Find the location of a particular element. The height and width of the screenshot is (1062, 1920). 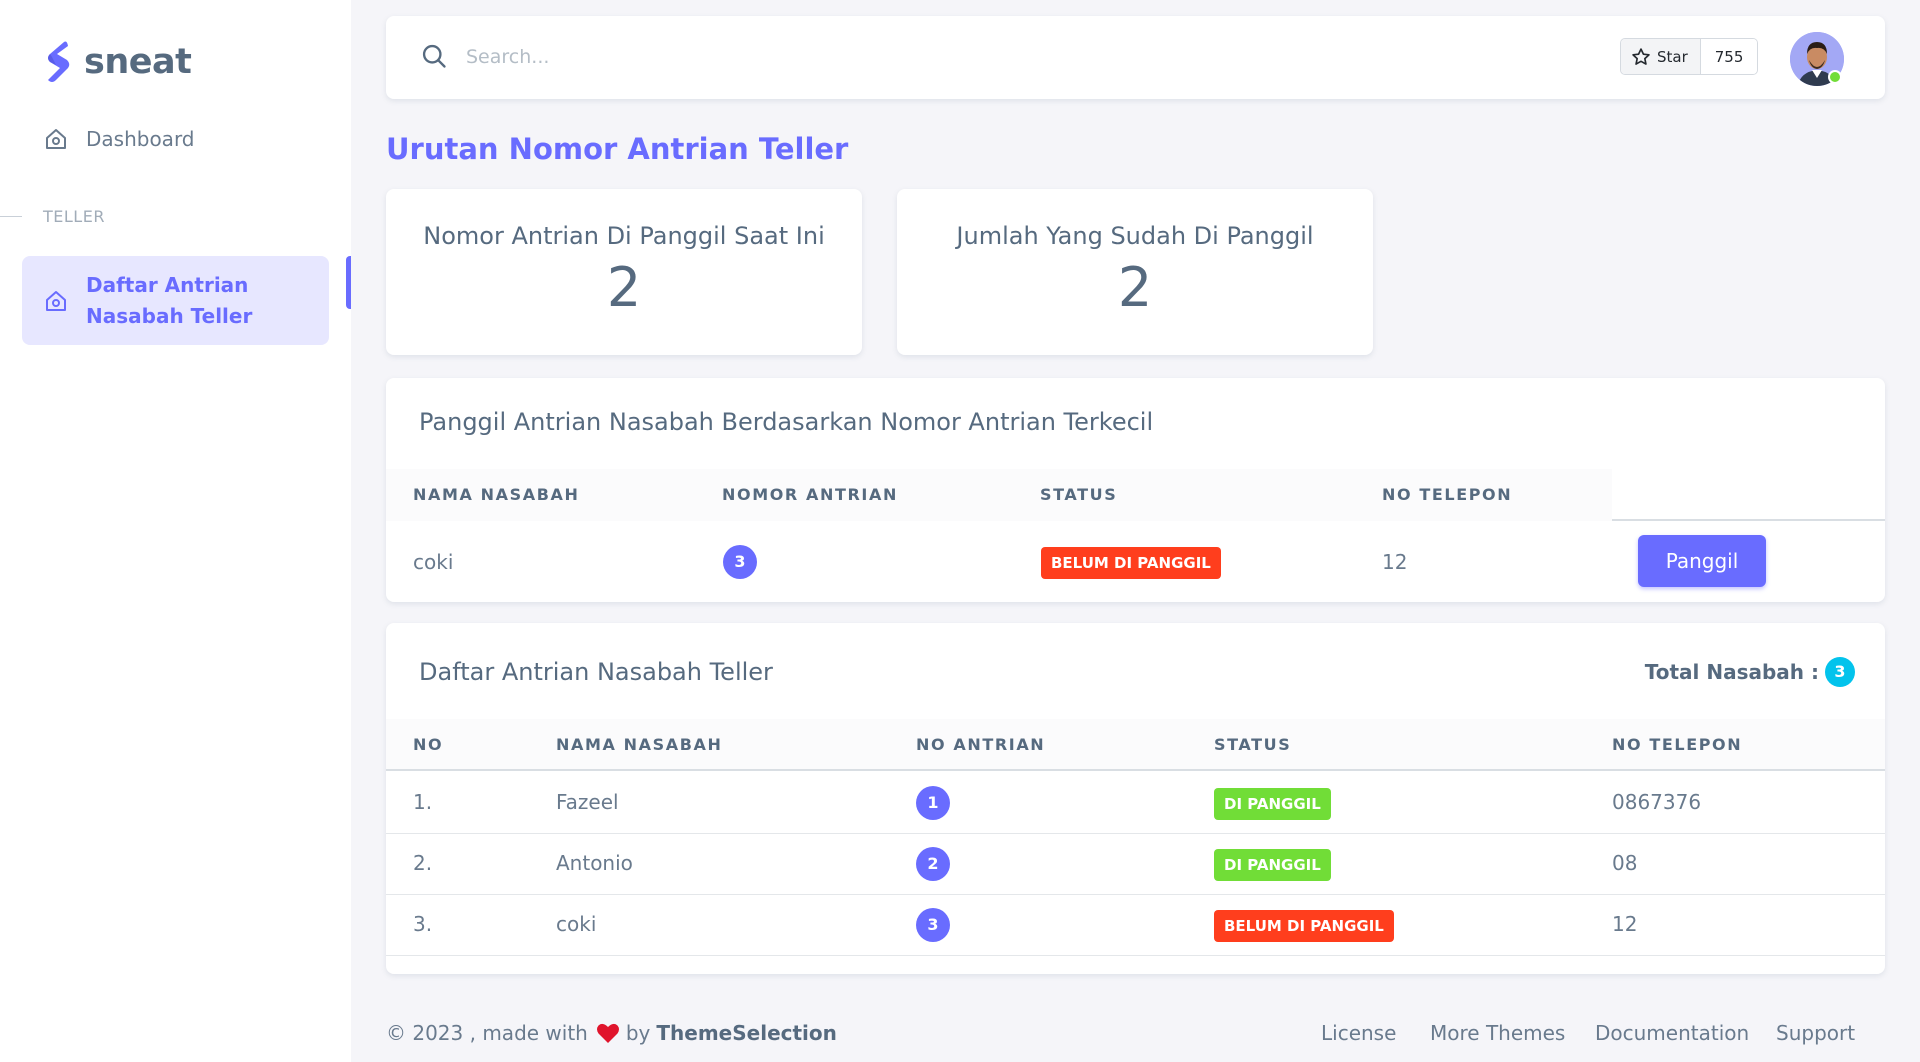

row-no: 1. is located at coordinates (423, 802).